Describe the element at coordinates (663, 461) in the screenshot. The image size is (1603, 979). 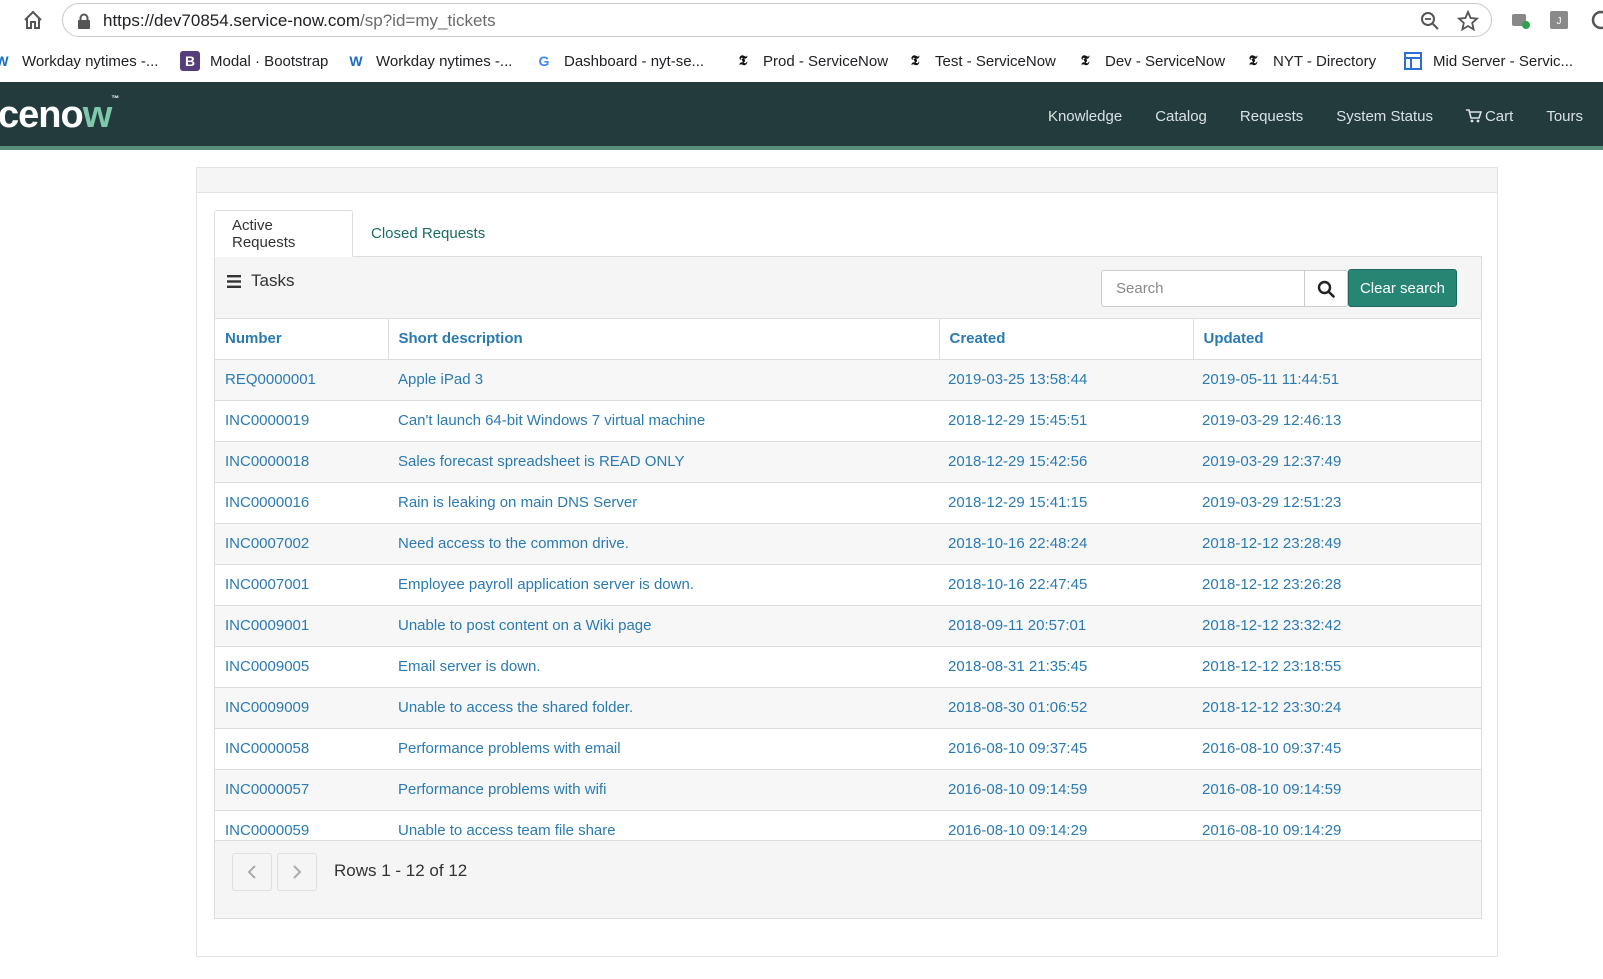
I see `cell-short-description: Sales forecast spreadsheet is READ ONLY` at that location.